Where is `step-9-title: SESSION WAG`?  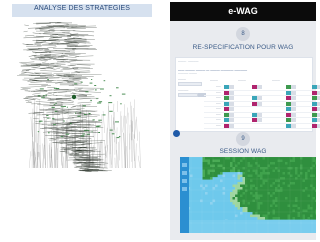
step-9-title: SESSION WAG is located at coordinates (243, 151).